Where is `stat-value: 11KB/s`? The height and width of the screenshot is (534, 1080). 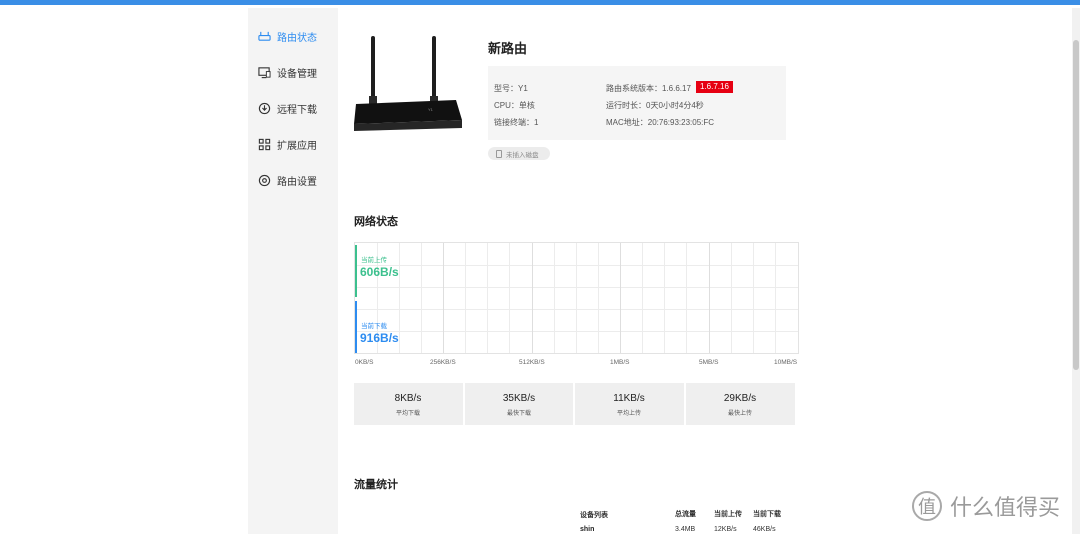
stat-value: 11KB/s is located at coordinates (629, 398).